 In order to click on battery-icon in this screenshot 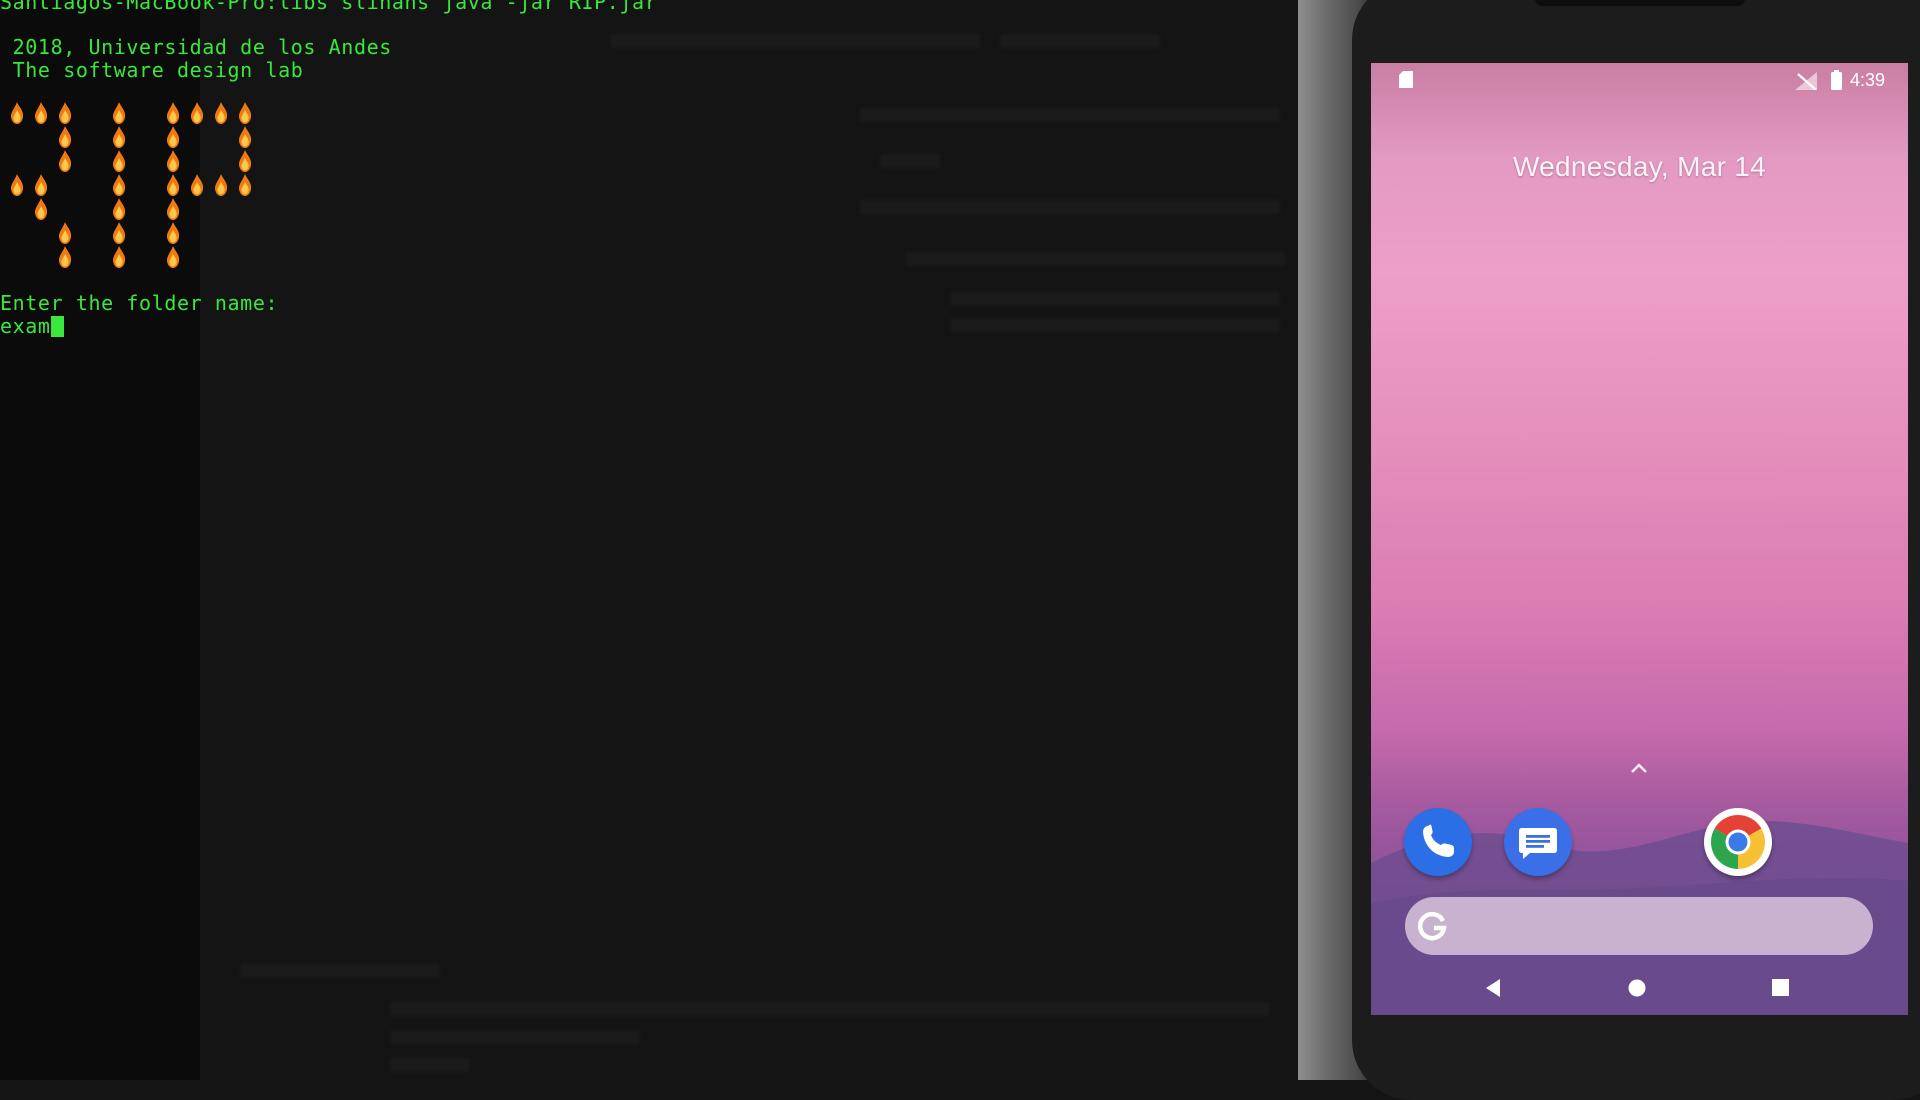, I will do `click(1836, 80)`.